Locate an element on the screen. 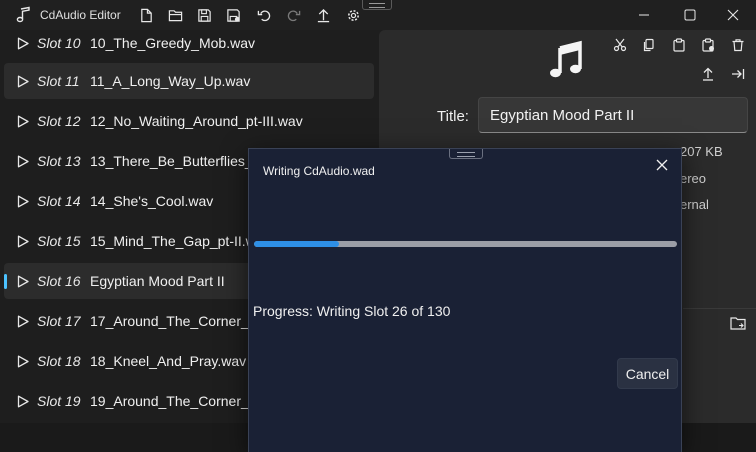 Image resolution: width=756 pixels, height=452 pixels. channels-value: ereo is located at coordinates (693, 178).